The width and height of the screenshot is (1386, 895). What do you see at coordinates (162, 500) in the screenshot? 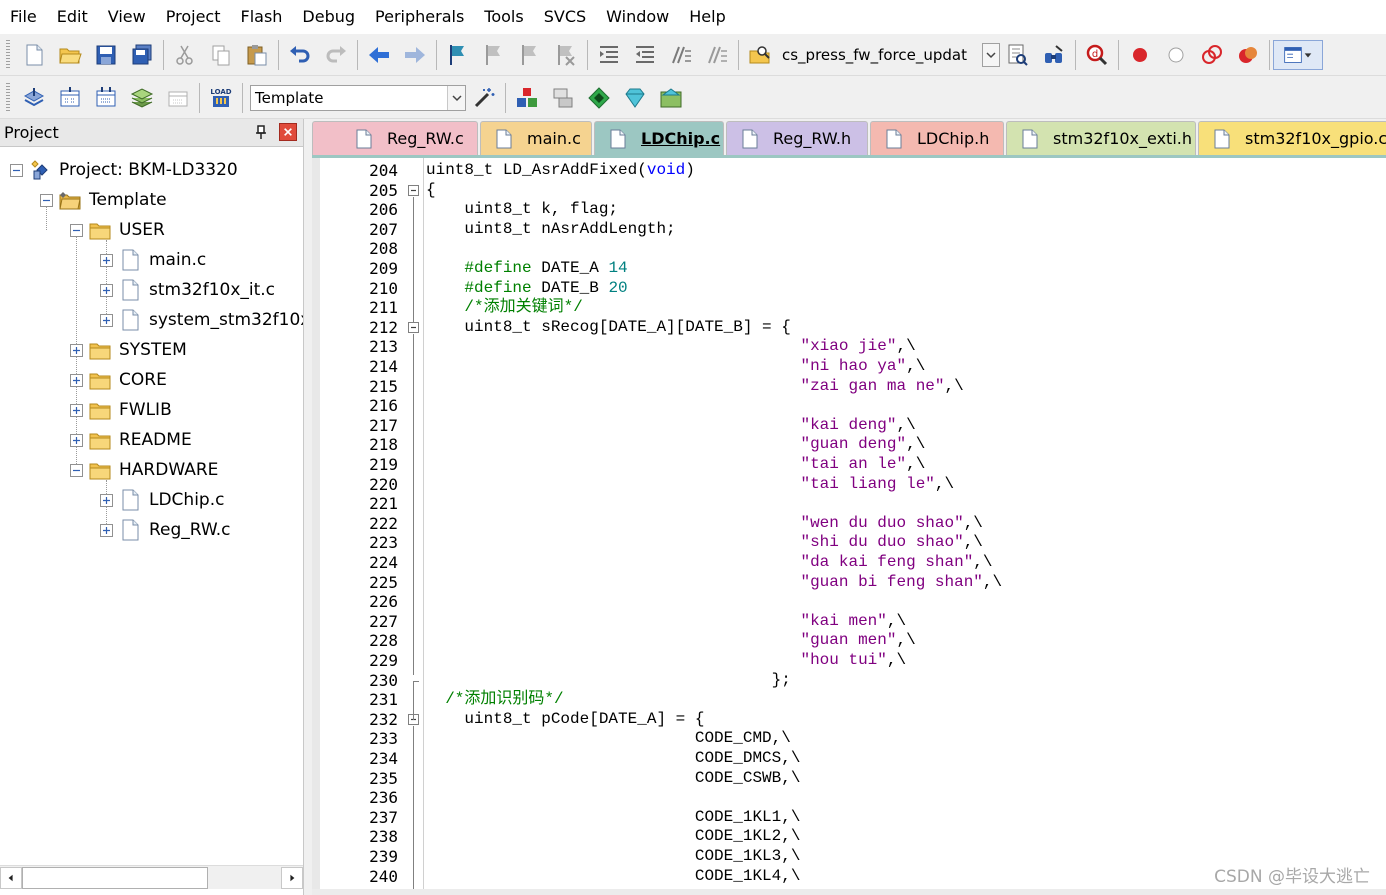
I see `tree-item-ldchip-c: LDChip.c` at bounding box center [162, 500].